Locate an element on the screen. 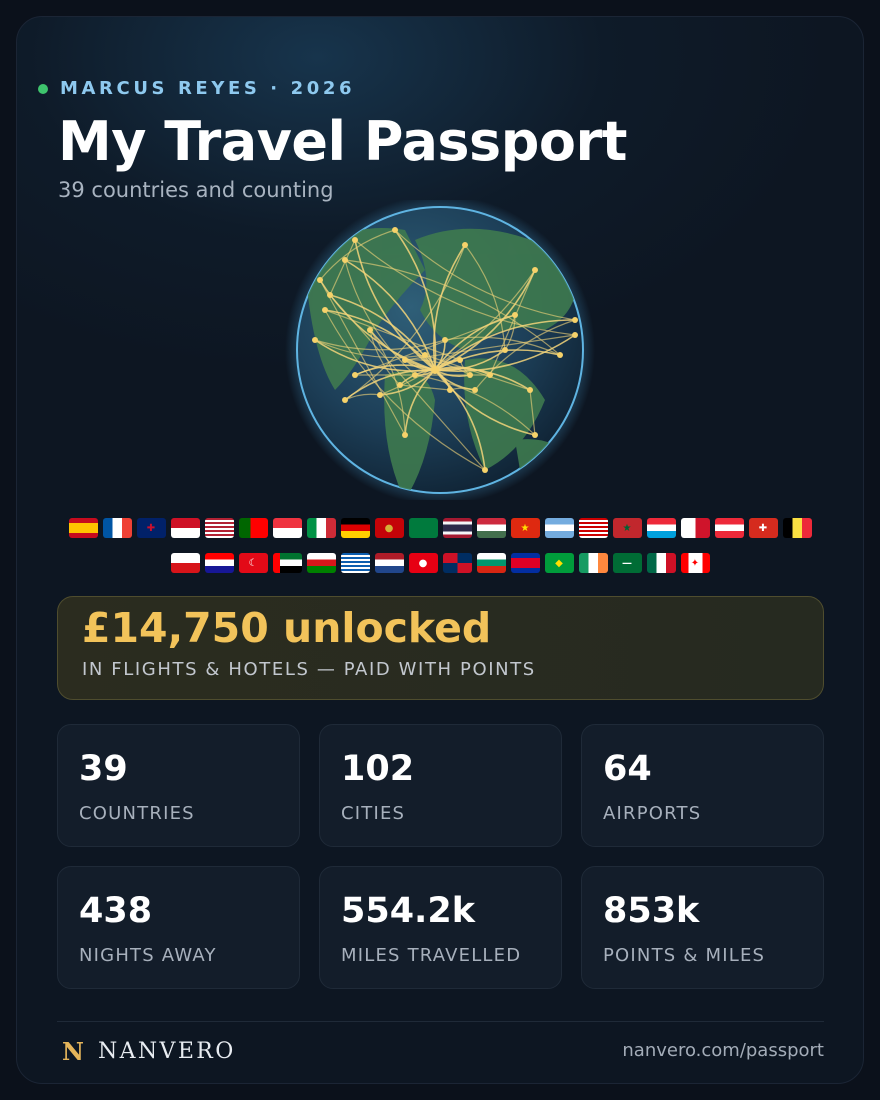 This screenshot has height=1100, width=880. stat-airports: 64 AIRPORTS is located at coordinates (702, 785).